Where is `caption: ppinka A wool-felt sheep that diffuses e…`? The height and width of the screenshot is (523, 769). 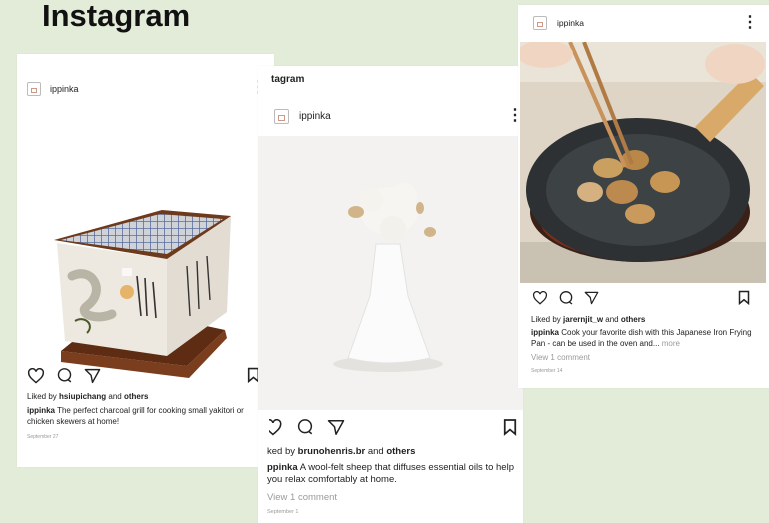 caption: ppinka A wool-felt sheep that diffuses e… is located at coordinates (393, 474).